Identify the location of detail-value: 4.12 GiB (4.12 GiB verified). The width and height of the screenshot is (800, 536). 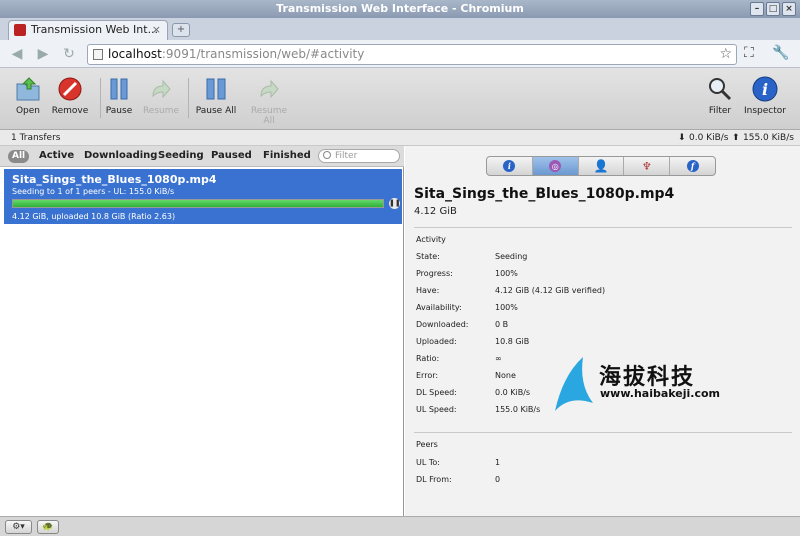
(550, 290).